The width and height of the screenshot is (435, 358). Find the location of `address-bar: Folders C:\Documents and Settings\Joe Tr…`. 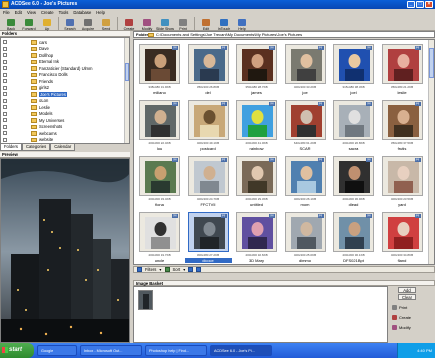

address-bar: Folders C:\Documents and Settings\Joe Tr… is located at coordinates (284, 34).